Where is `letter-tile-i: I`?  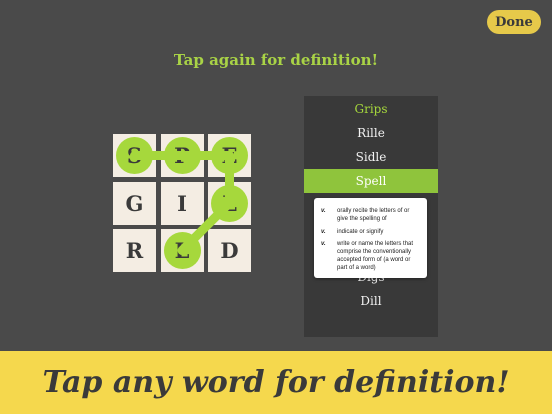
letter-tile-i: I is located at coordinates (182, 203).